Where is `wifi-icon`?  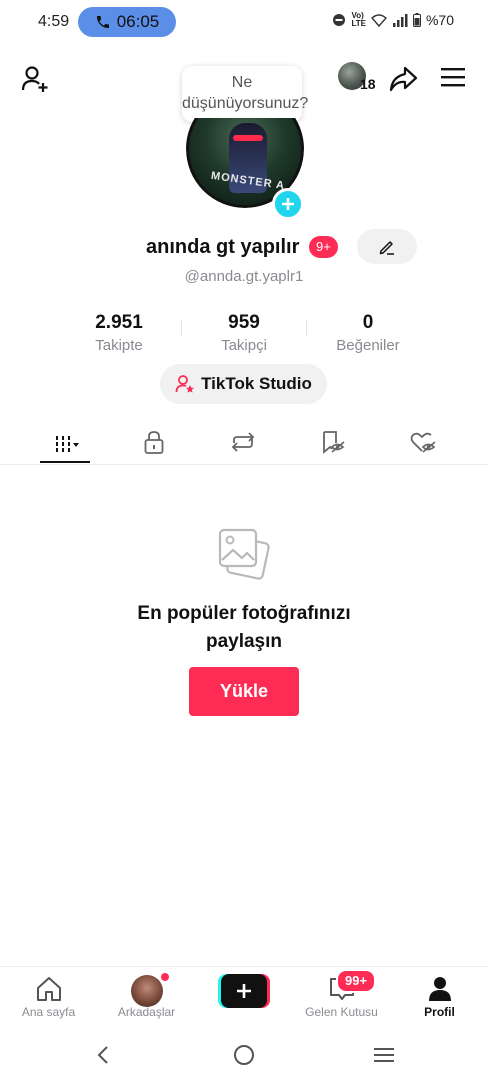
wifi-icon is located at coordinates (378, 20).